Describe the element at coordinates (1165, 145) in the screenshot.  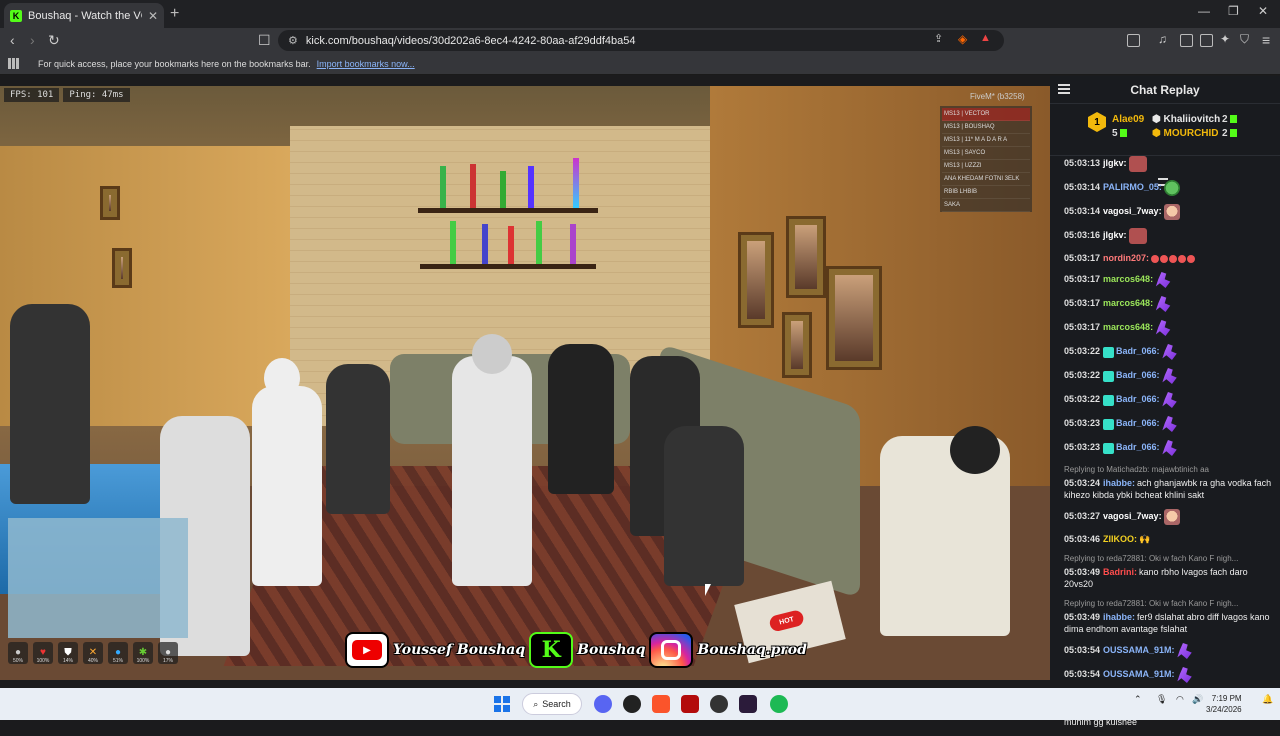
I see `top-gifters: 1 Alae09 5 ⬢ Khaliiovitch 2 ⬢ MOURCHID 2` at that location.